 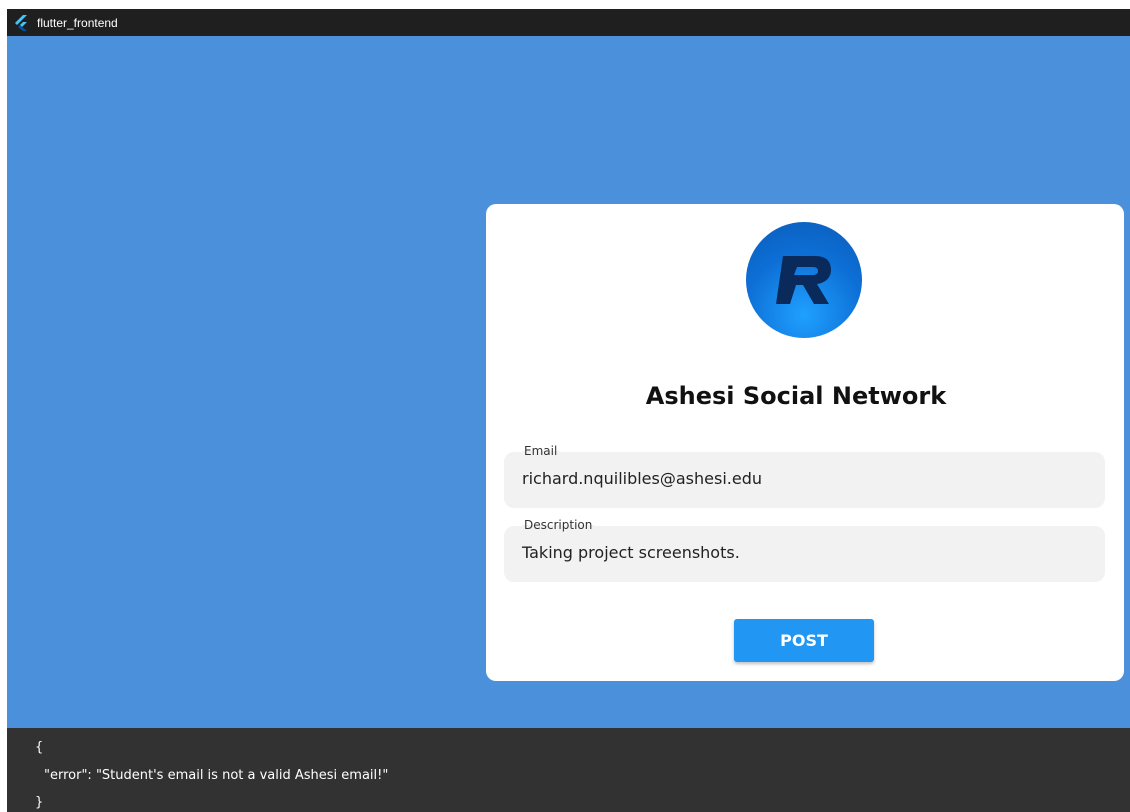 What do you see at coordinates (631, 552) in the screenshot?
I see `description-field-value: Taking project screenshots.` at bounding box center [631, 552].